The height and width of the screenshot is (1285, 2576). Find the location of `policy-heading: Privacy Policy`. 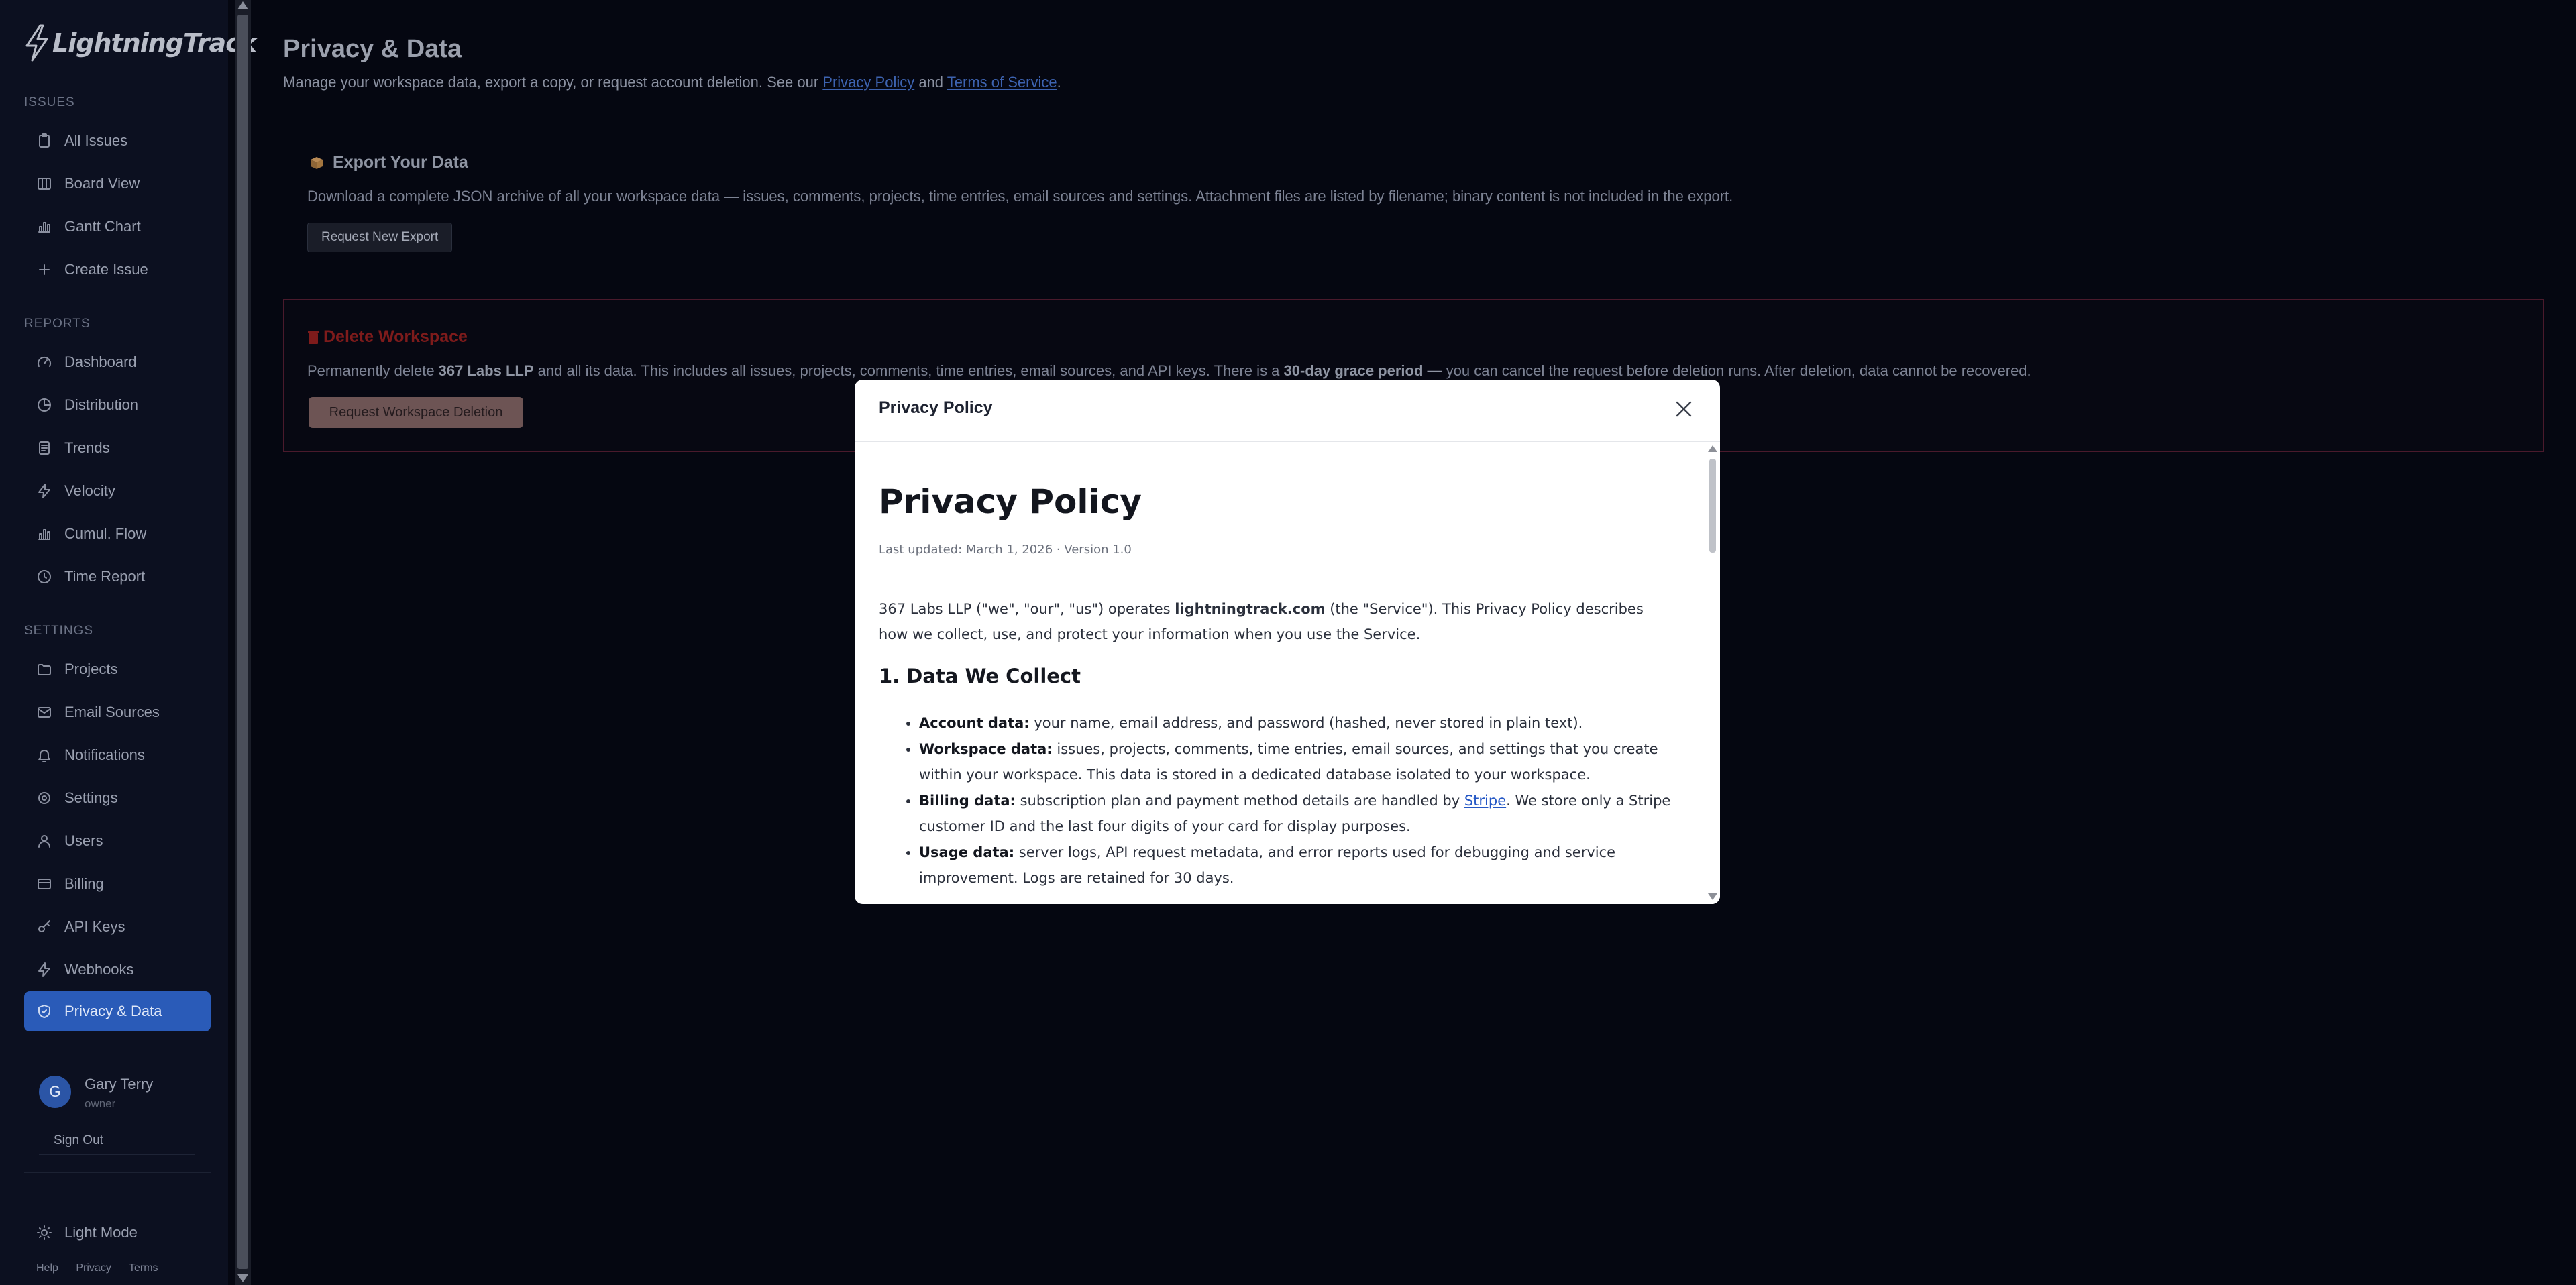

policy-heading: Privacy Policy is located at coordinates (1010, 501).